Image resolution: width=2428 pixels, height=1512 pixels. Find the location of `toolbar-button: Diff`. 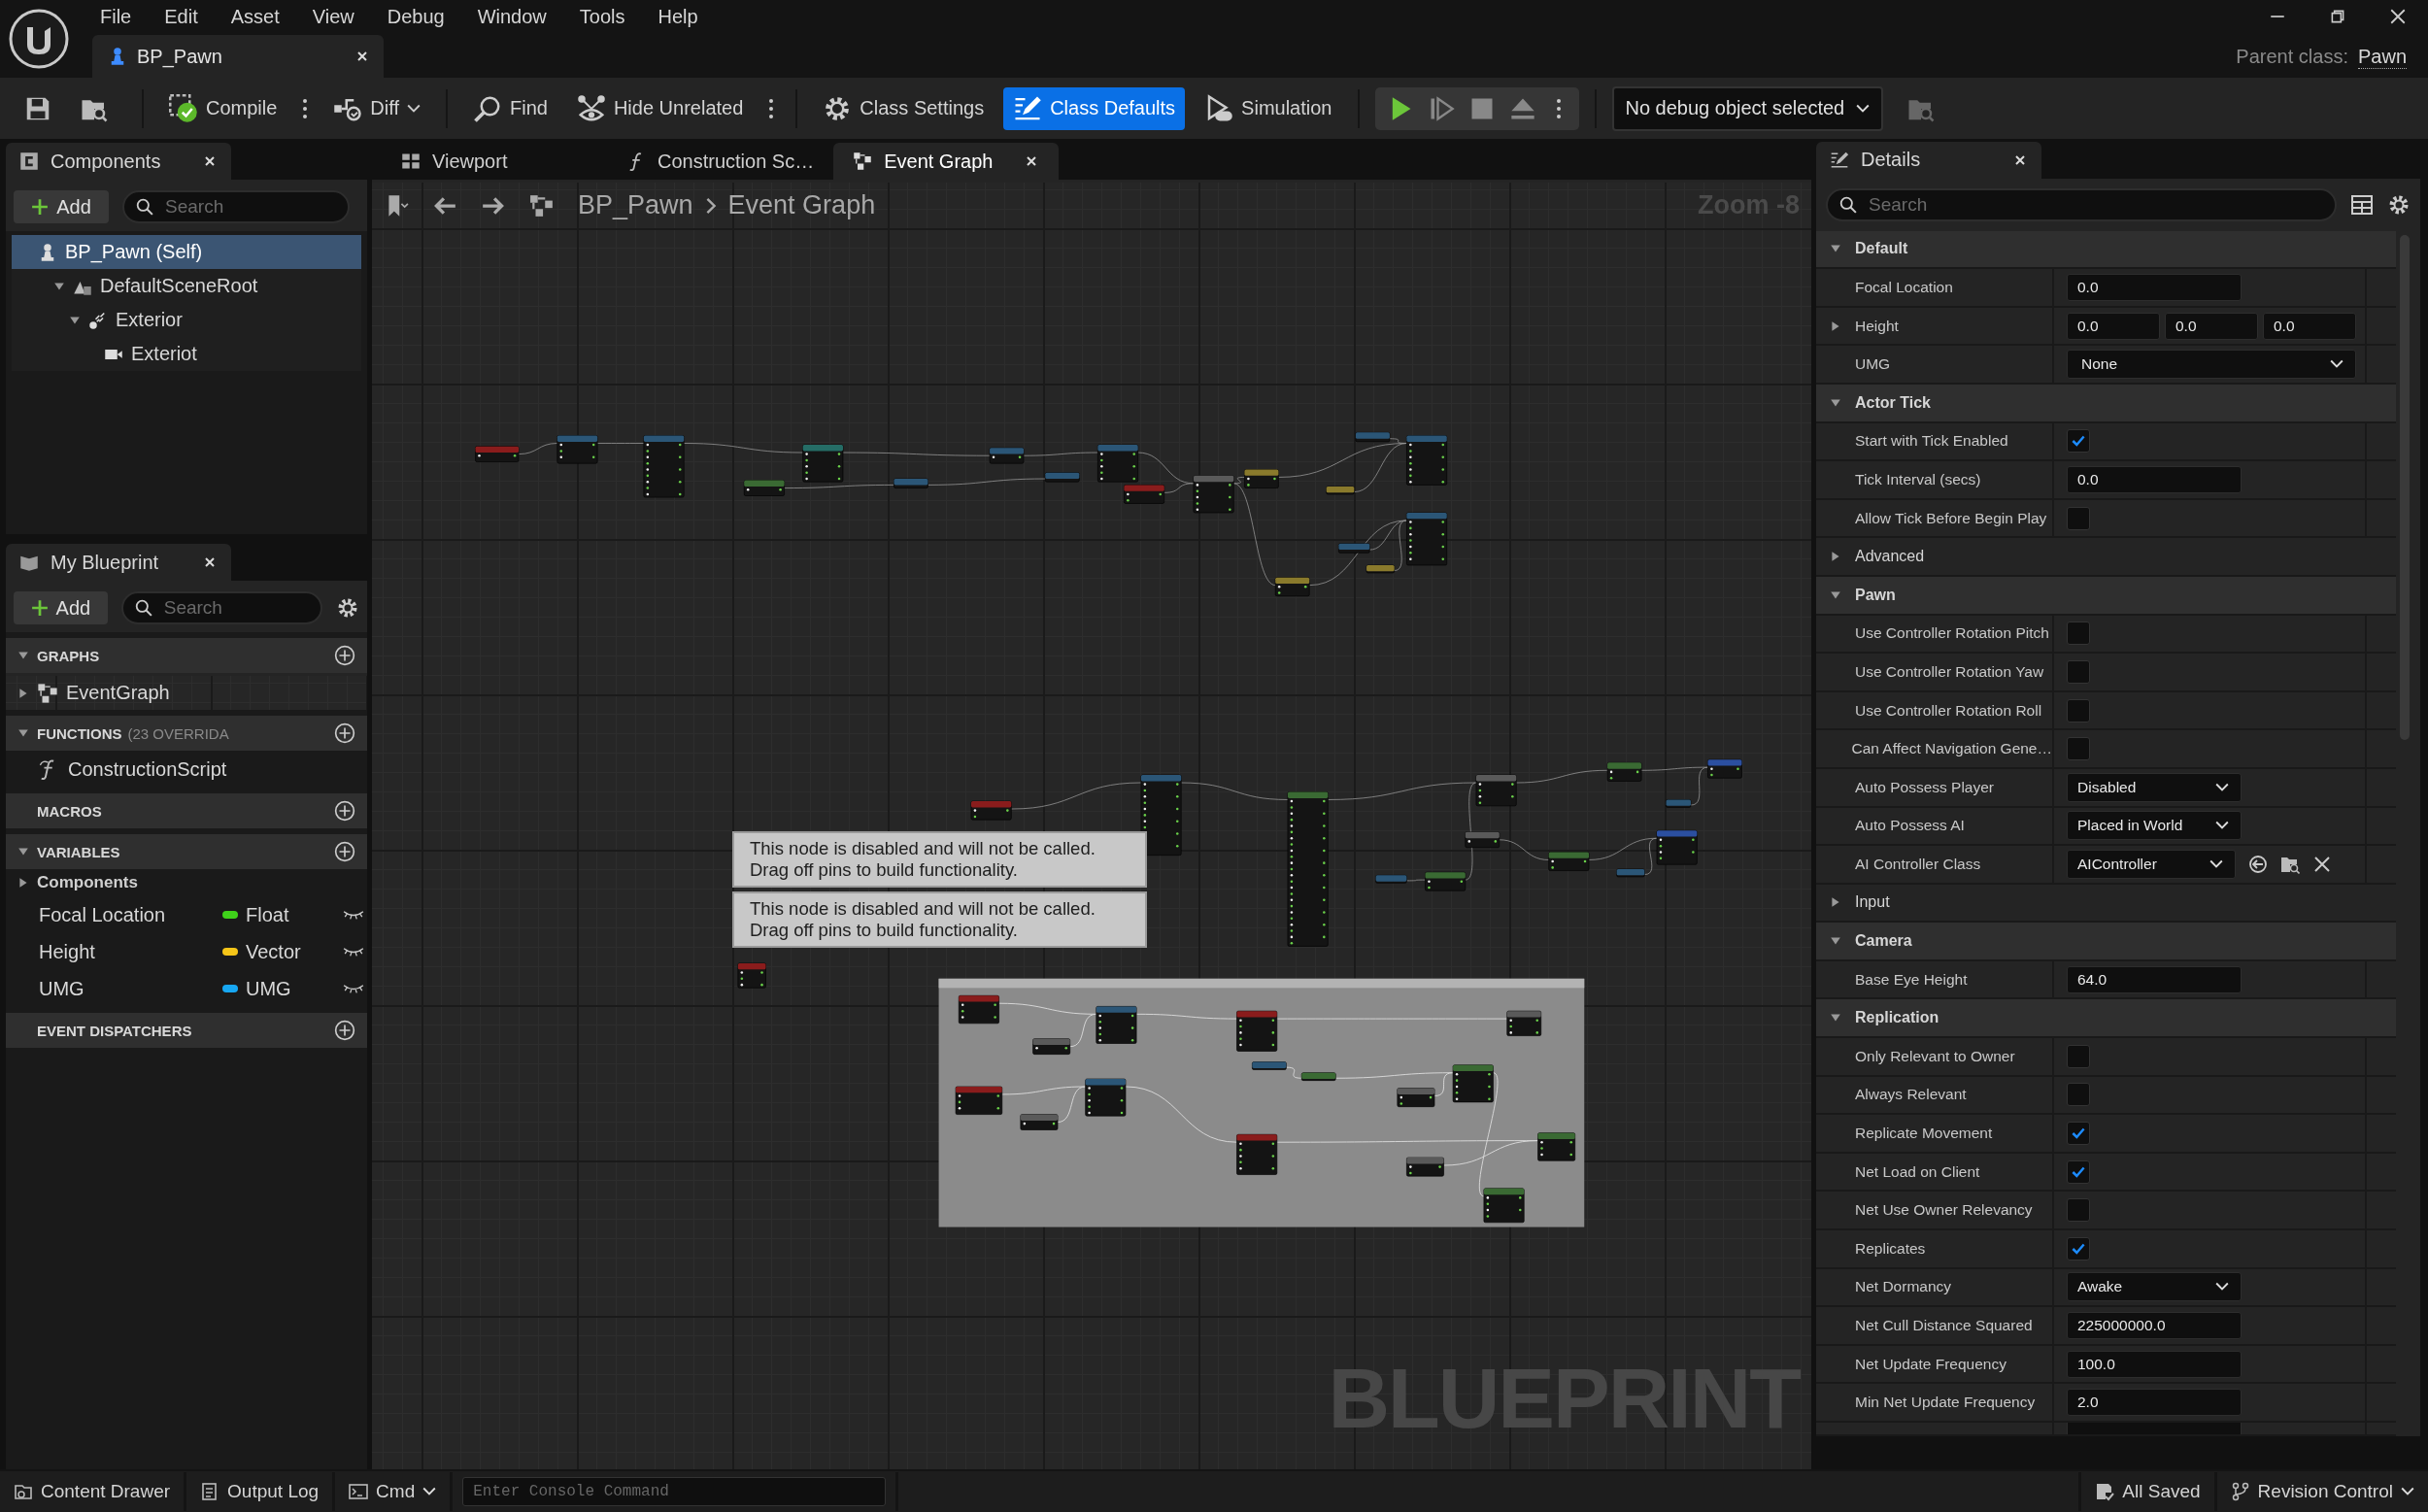

toolbar-button: Diff is located at coordinates (376, 108).